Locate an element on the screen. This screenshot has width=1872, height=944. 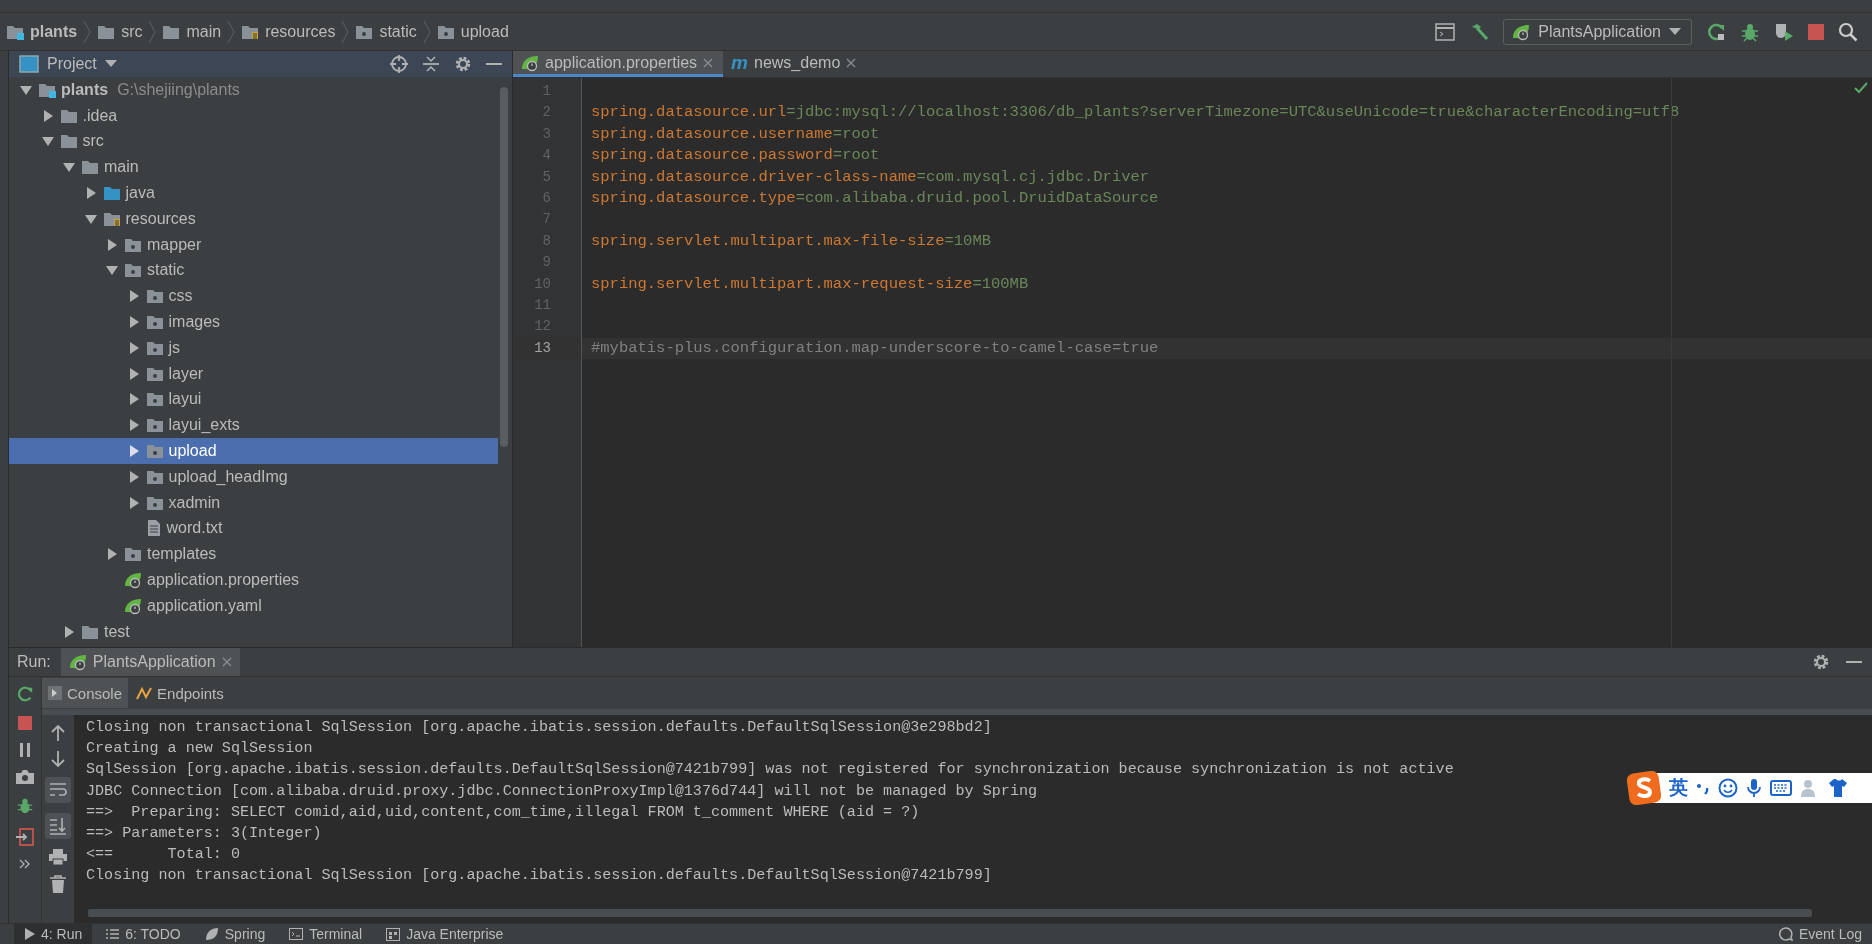
console-tab: Console is located at coordinates (85, 693).